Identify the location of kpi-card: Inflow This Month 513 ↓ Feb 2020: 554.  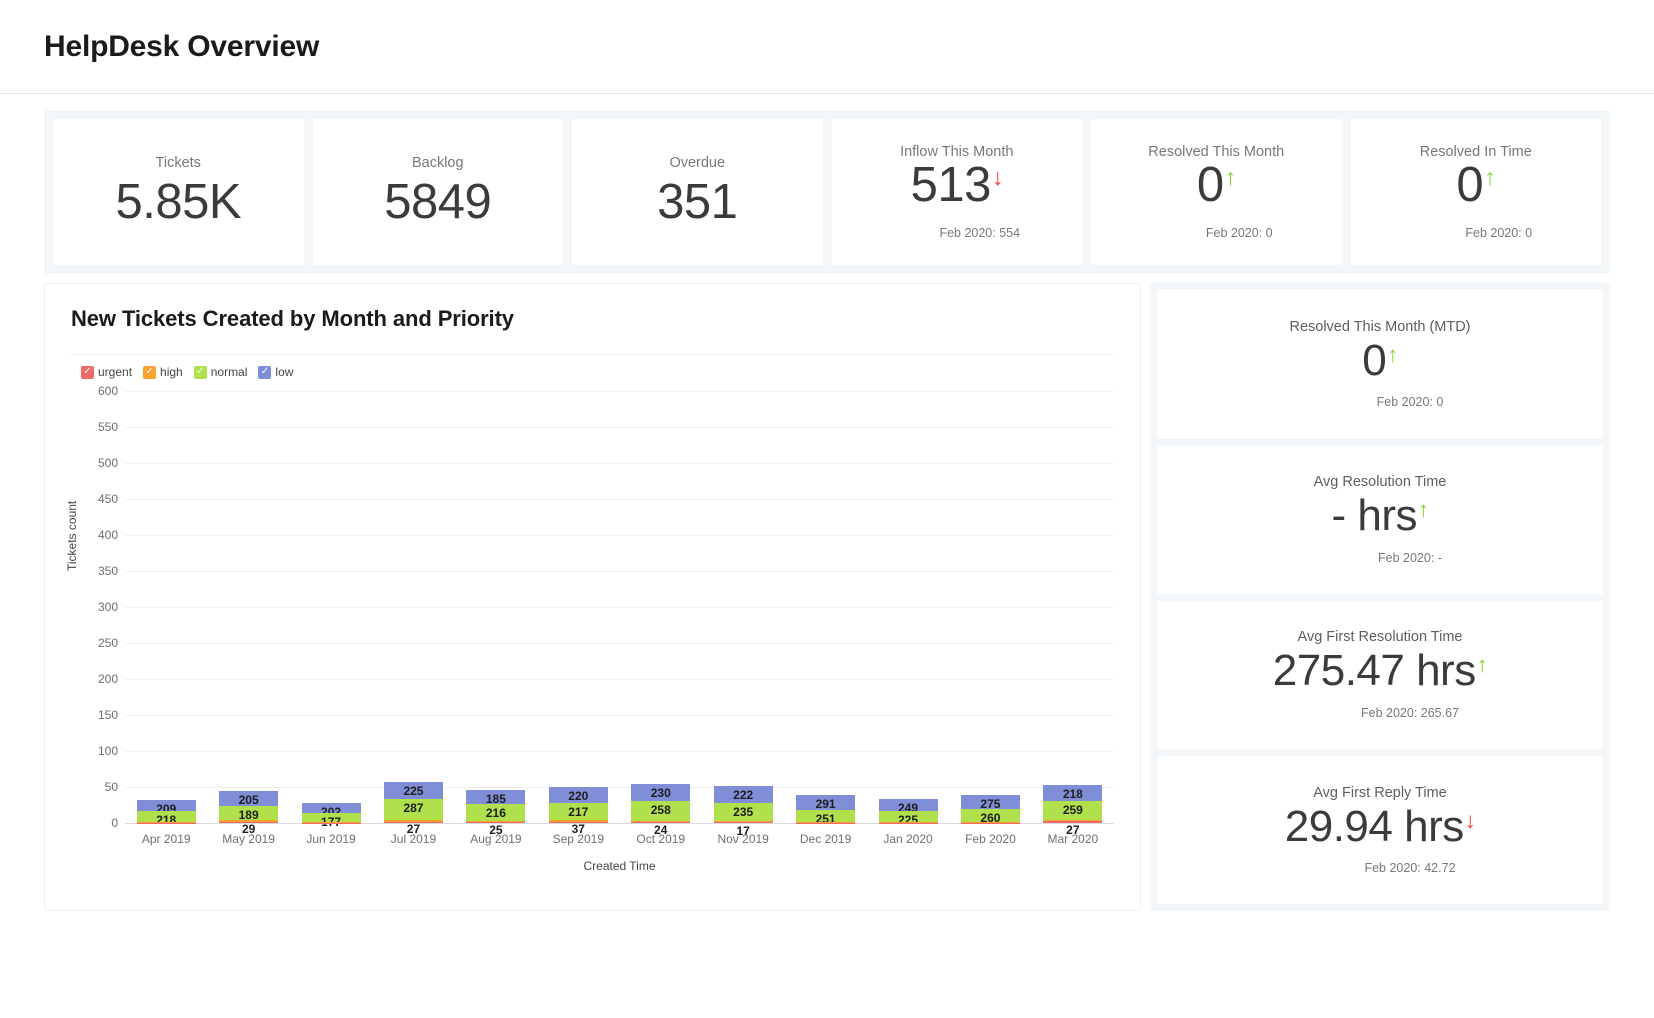
(956, 192).